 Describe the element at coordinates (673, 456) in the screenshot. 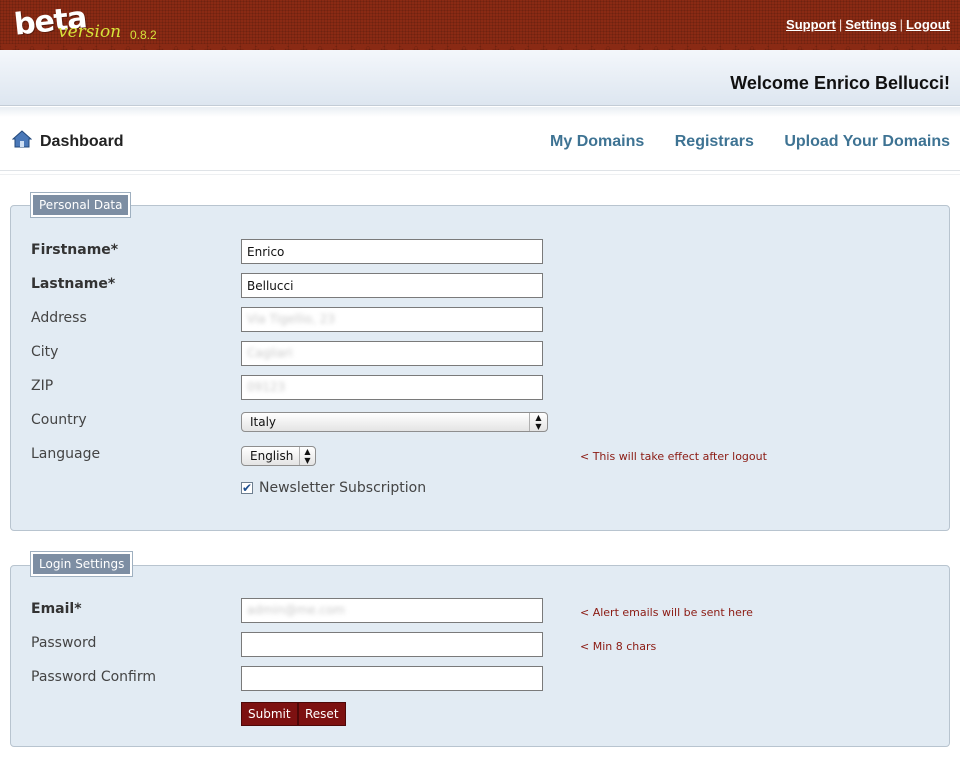

I see `language-hint: < This will take effect after logout` at that location.